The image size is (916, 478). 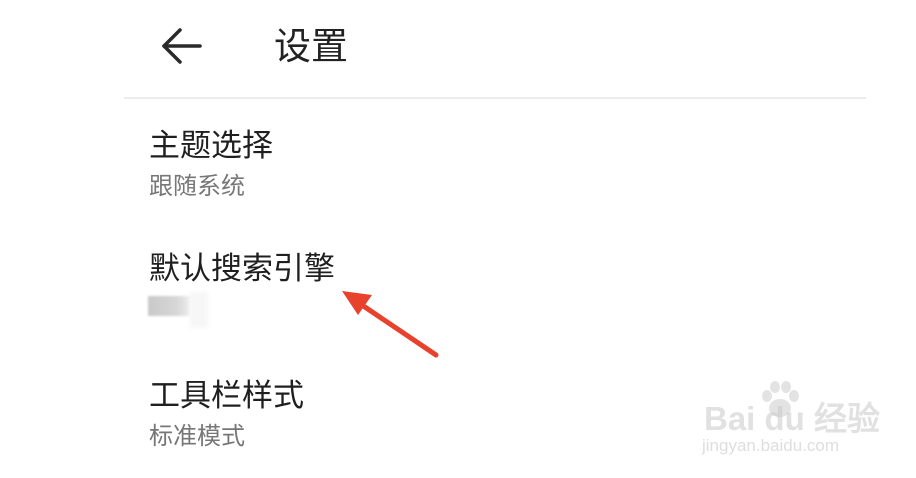 I want to click on setting-item-search-engine: 默认搜索引擎, so click(x=449, y=269).